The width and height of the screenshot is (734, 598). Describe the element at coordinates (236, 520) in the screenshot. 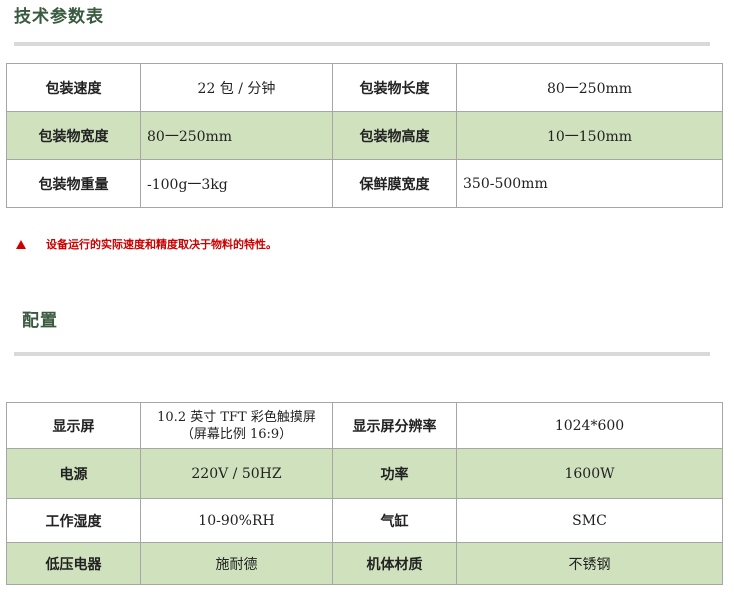

I see `config-value: 10-90%RH` at that location.